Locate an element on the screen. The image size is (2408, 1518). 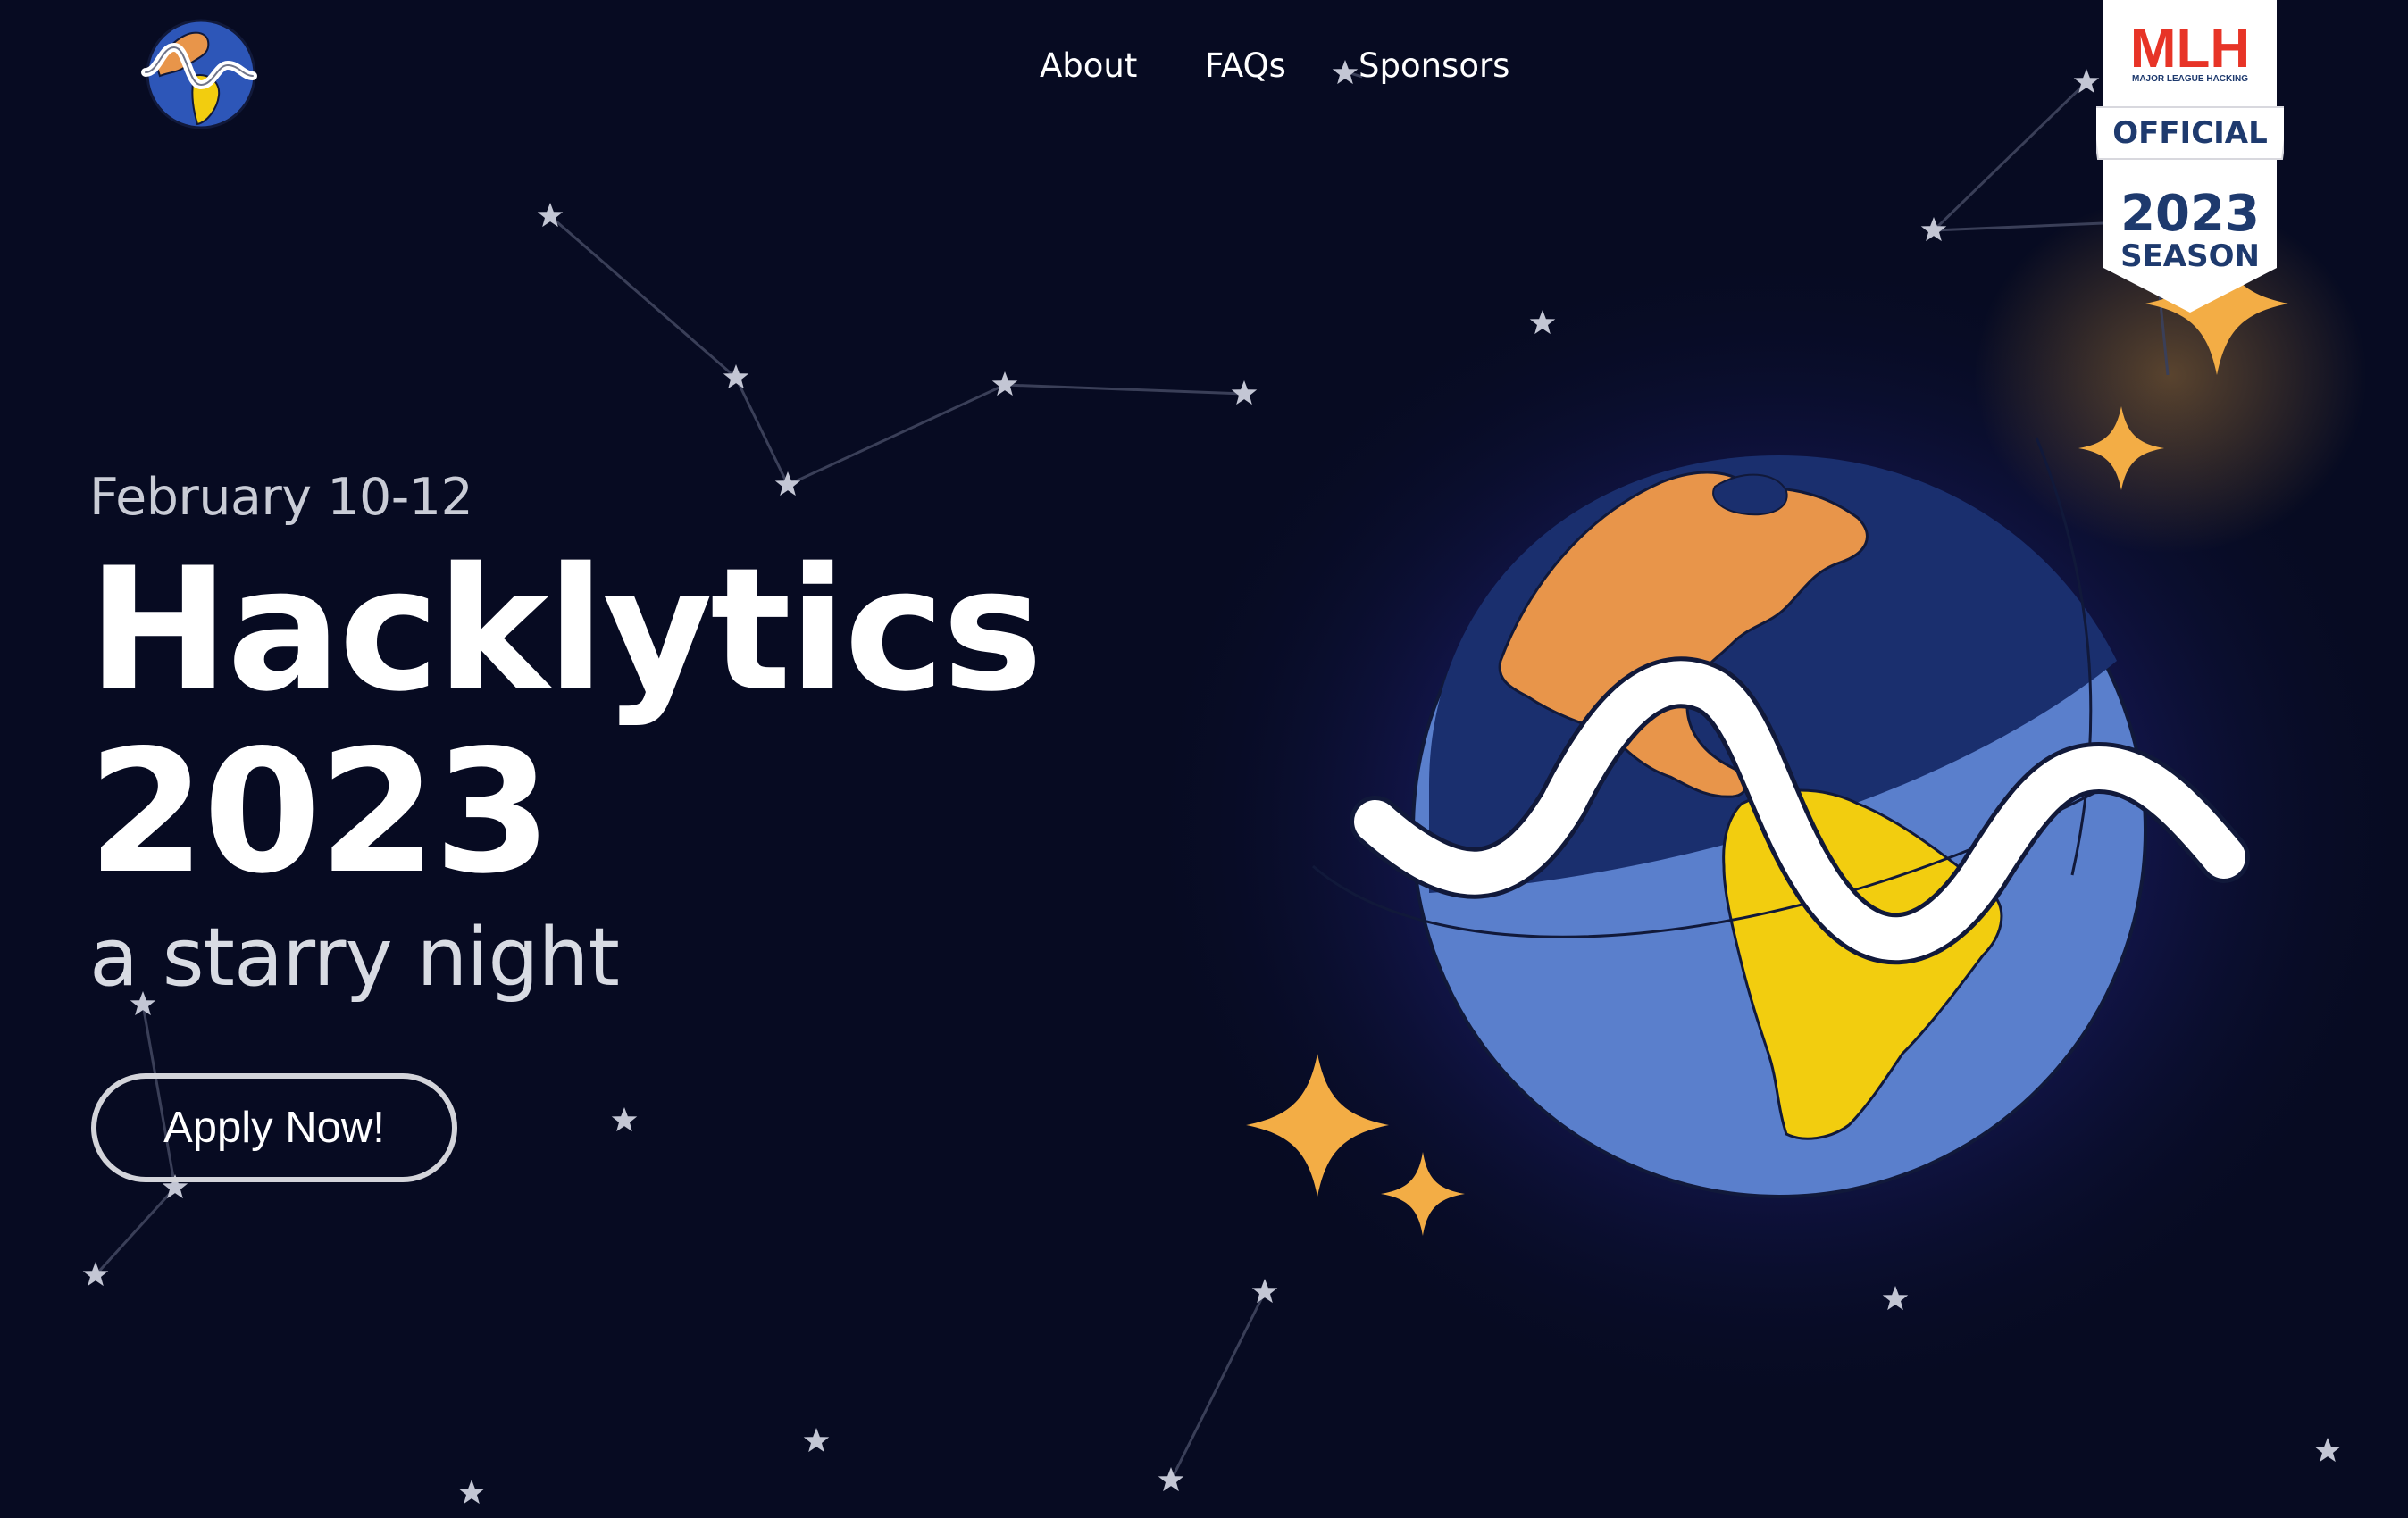
mlh-official: OFFICIAL is located at coordinates (2190, 133).